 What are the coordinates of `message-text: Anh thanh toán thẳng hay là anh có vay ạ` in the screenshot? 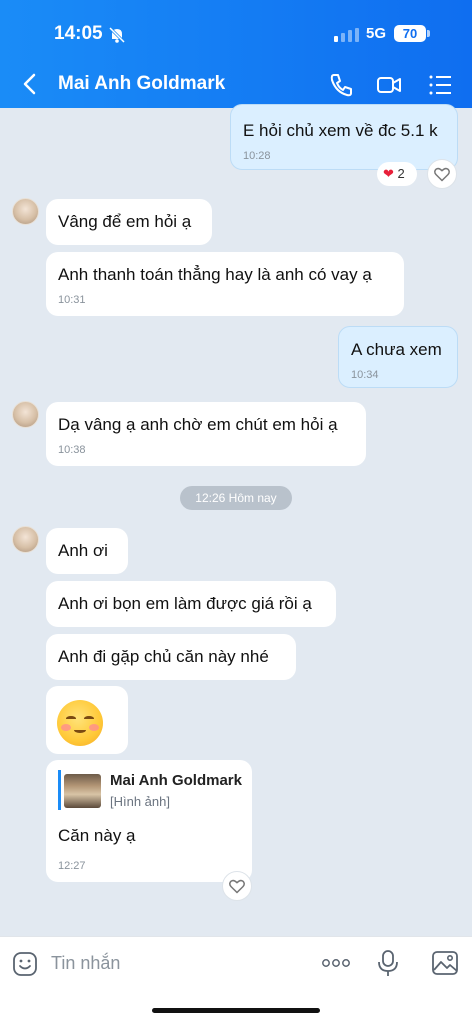 It's located at (215, 274).